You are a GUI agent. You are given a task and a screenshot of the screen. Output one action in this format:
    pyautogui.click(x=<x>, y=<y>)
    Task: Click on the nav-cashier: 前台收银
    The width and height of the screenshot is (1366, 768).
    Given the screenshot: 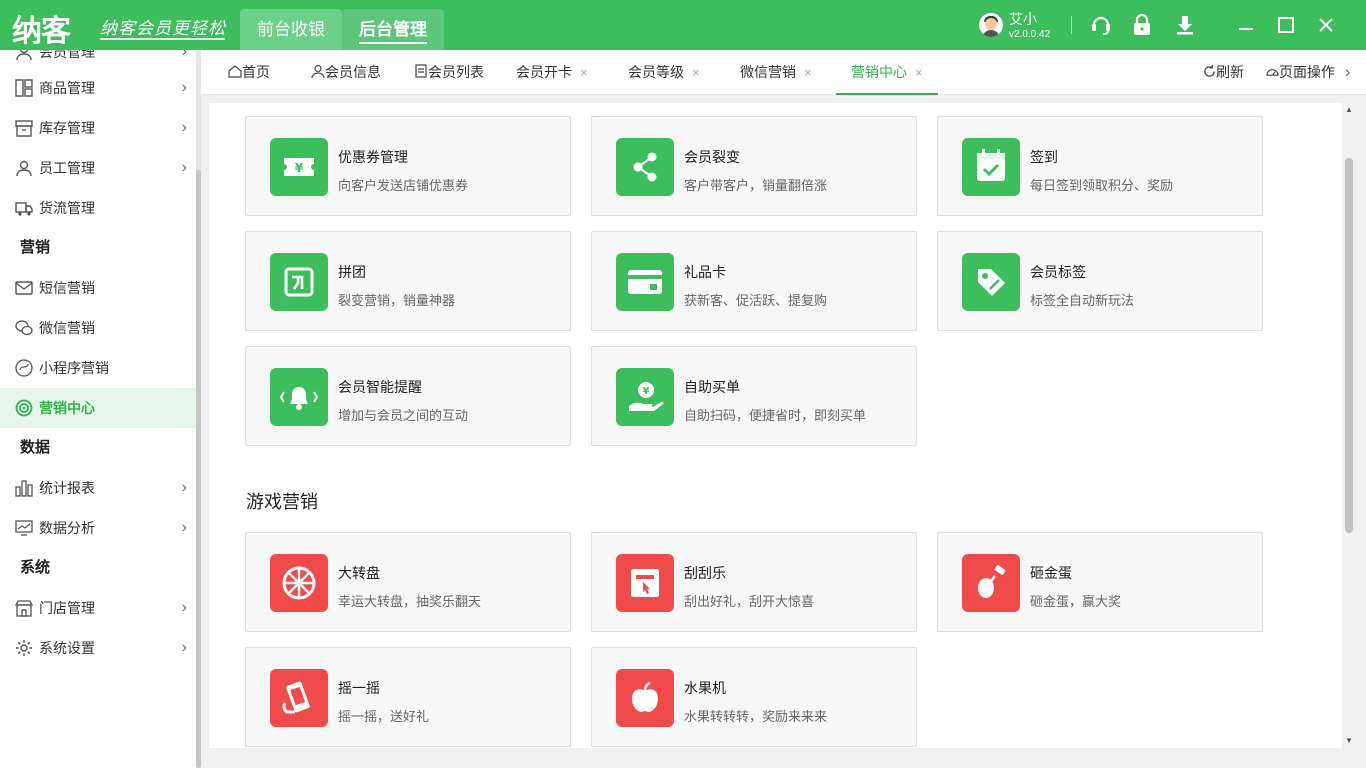 What is the action you would take?
    pyautogui.click(x=291, y=29)
    